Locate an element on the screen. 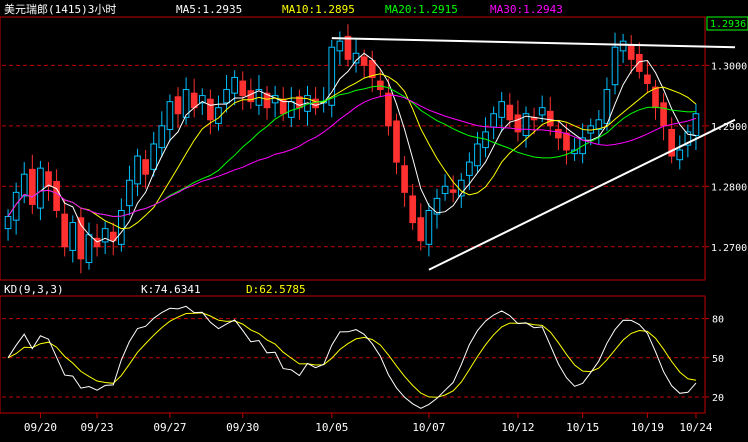 Image resolution: width=748 pixels, height=442 pixels. ma5-readout: MA5:1.2935 is located at coordinates (209, 9).